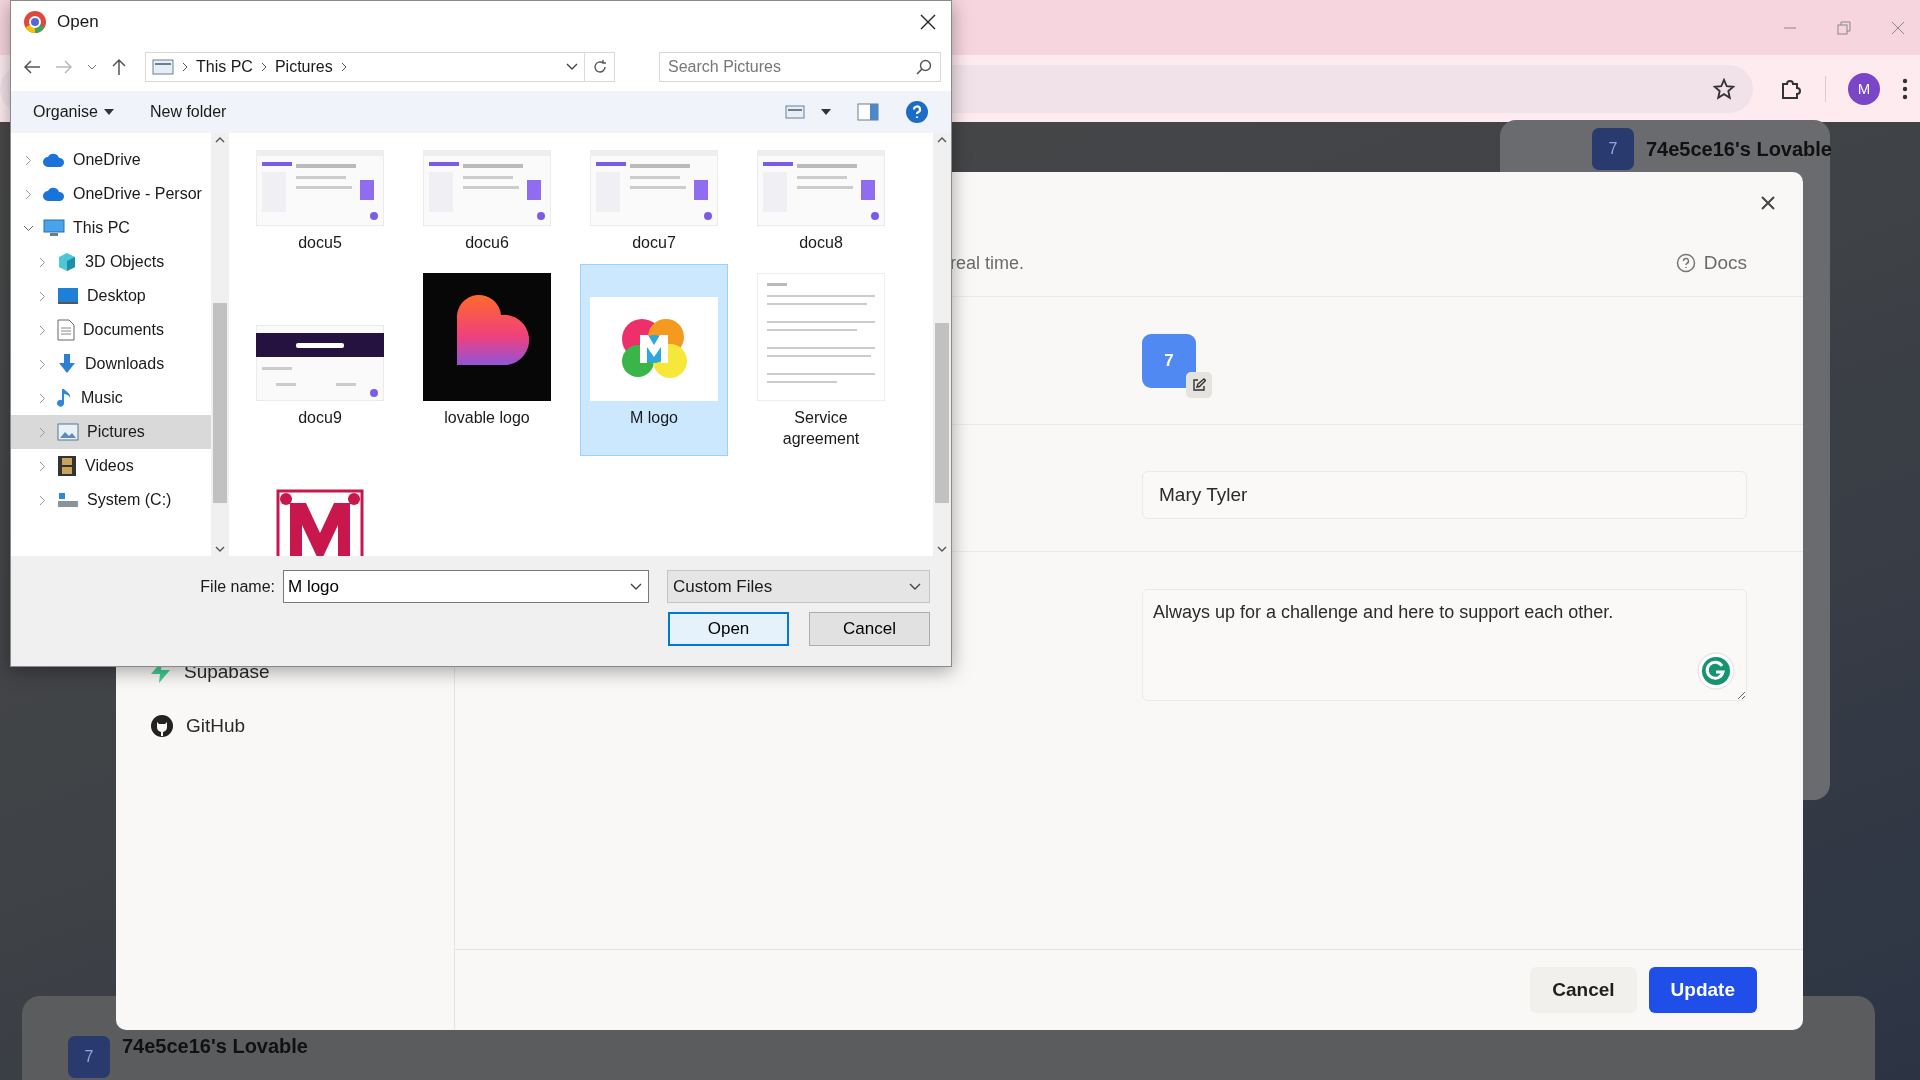  Describe the element at coordinates (808, 112) in the screenshot. I see `view-button` at that location.